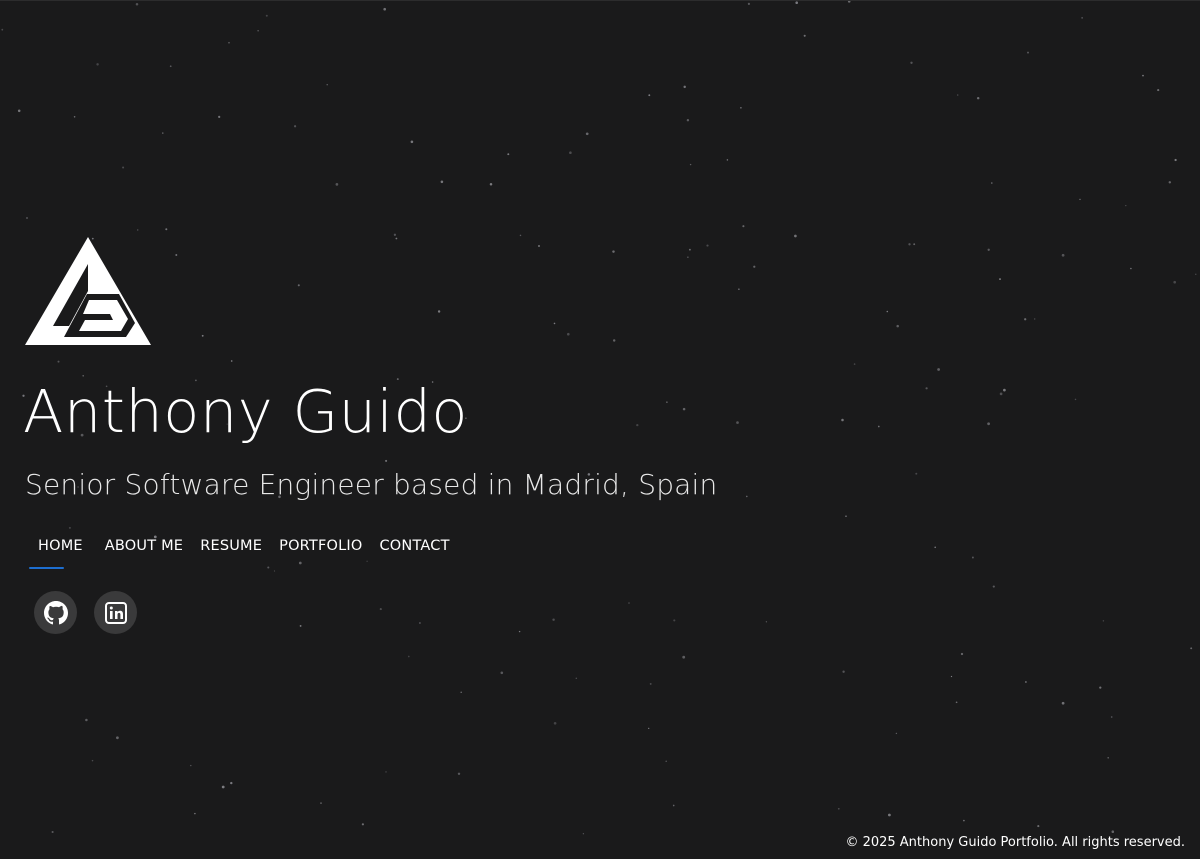 The height and width of the screenshot is (859, 1200). I want to click on nav-portfolio: PORTFOLIO, so click(320, 546).